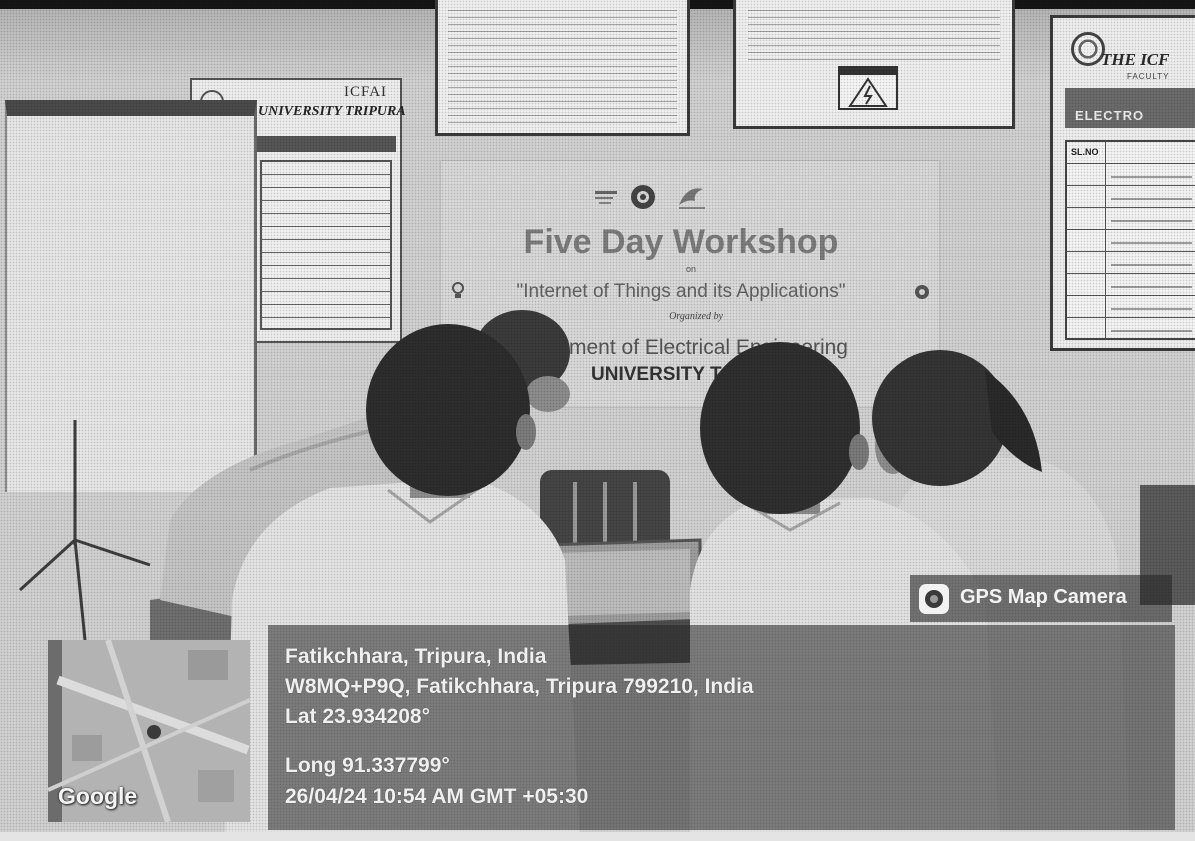 The width and height of the screenshot is (1195, 841). Describe the element at coordinates (98, 796) in the screenshot. I see `google-logo: Google` at that location.